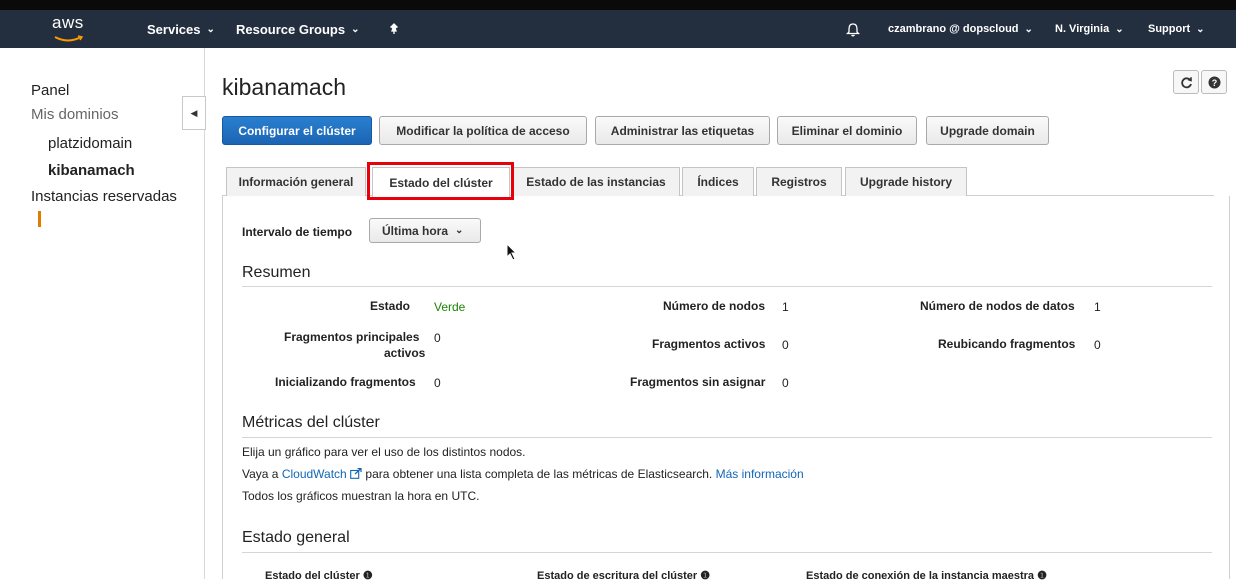  What do you see at coordinates (311, 422) in the screenshot?
I see `cluster-metrics-title: Métricas del clúster` at bounding box center [311, 422].